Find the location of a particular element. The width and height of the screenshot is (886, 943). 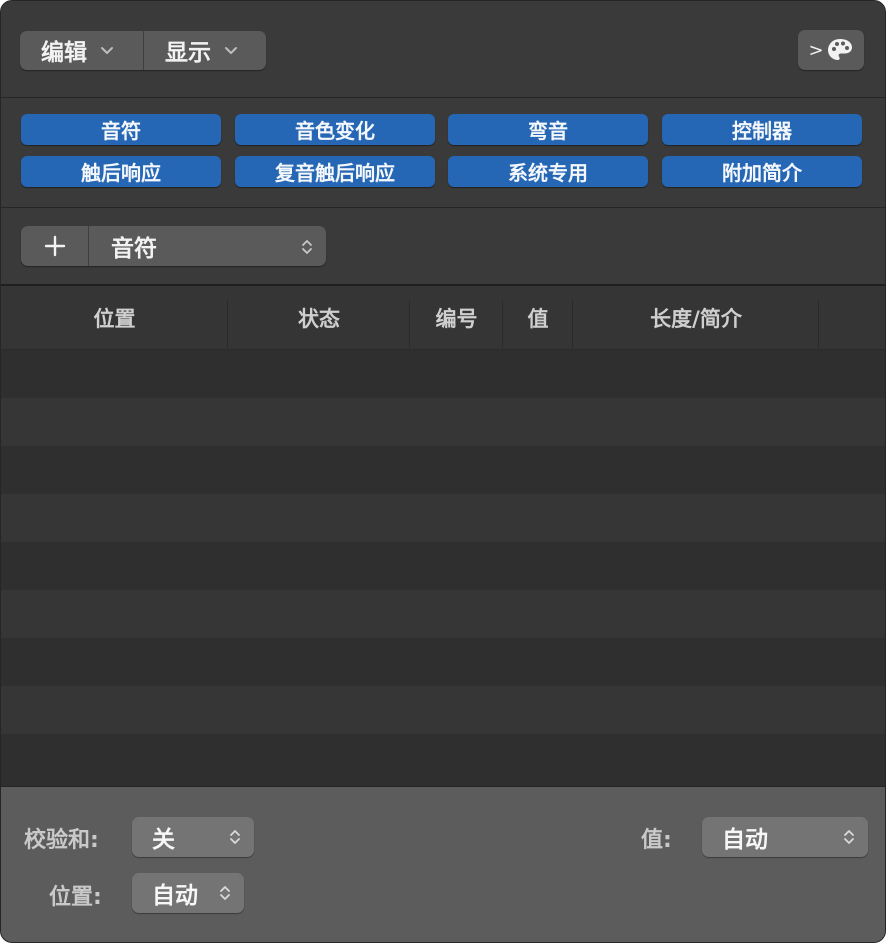

filter-pitch-bend-button: 弯音 is located at coordinates (548, 129).